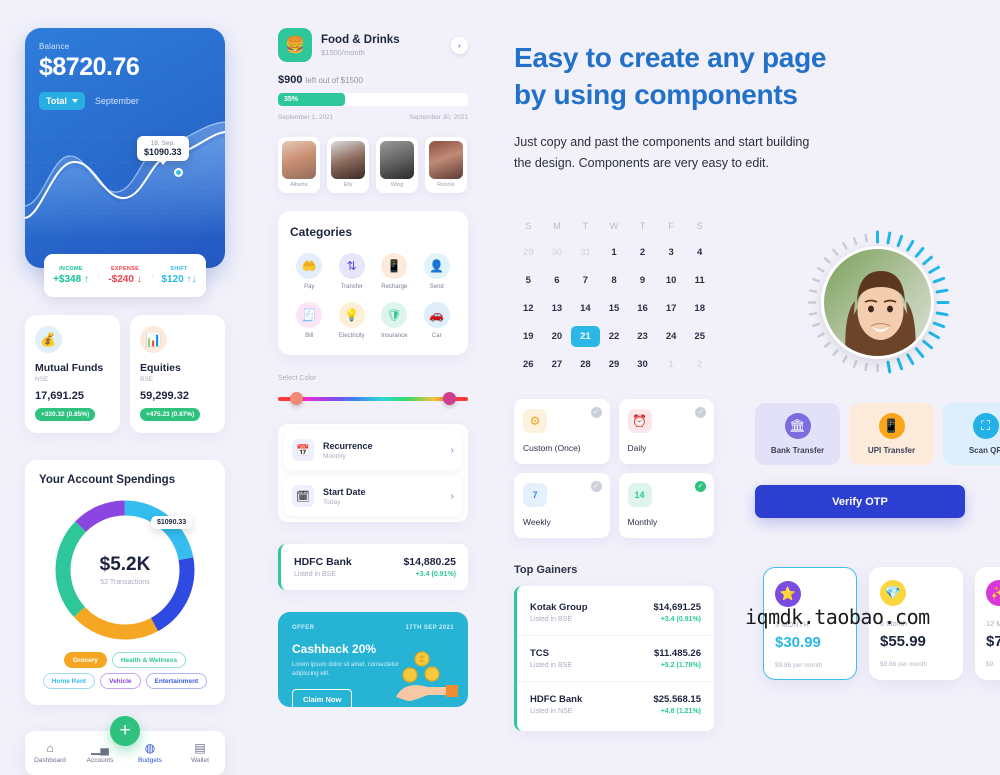 The image size is (1000, 775). I want to click on member-card: Alberta, so click(299, 165).